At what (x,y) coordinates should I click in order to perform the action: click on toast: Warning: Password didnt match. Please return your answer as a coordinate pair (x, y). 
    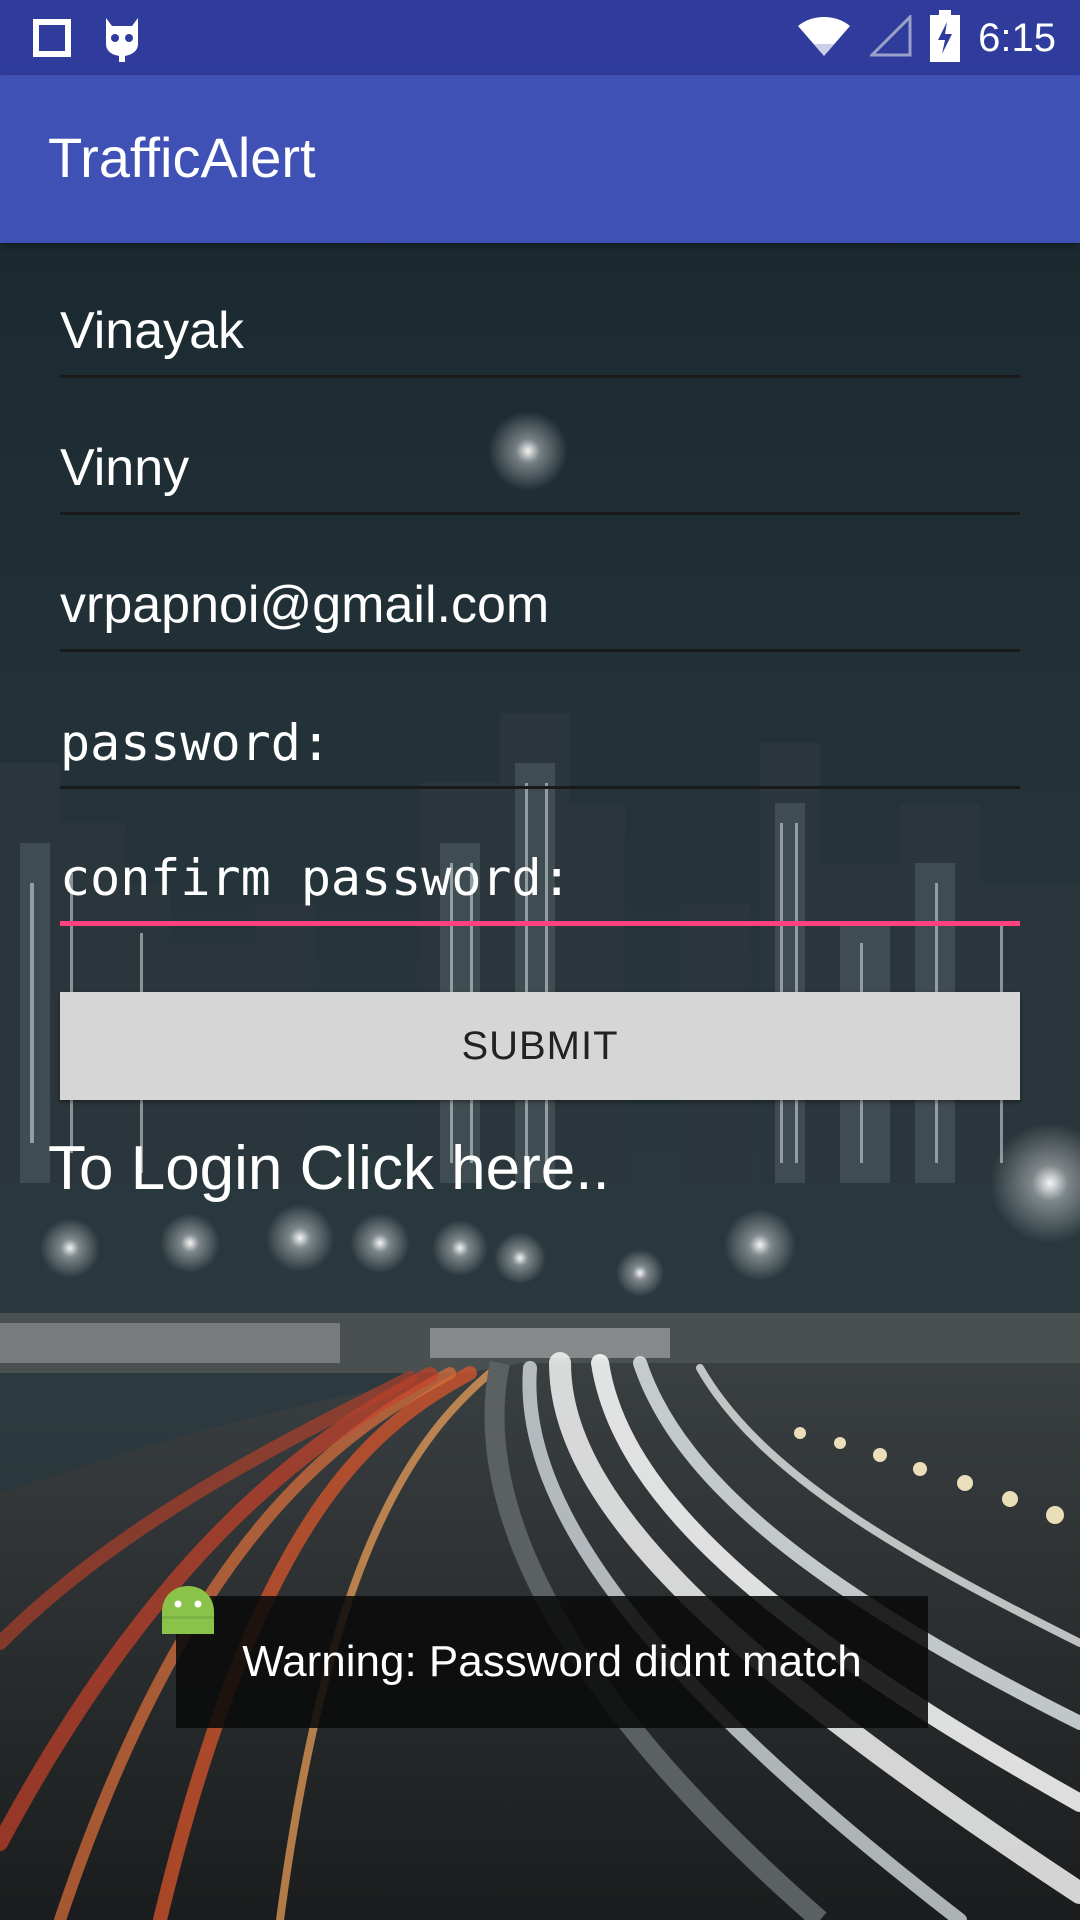
    Looking at the image, I should click on (543, 1655).